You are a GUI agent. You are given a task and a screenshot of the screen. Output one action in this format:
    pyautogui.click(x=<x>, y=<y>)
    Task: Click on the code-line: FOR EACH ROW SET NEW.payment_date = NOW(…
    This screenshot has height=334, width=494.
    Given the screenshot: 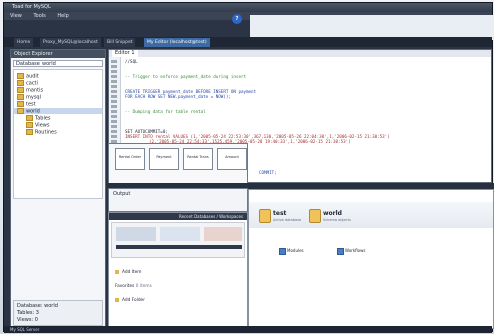 What is the action you would take?
    pyautogui.click(x=178, y=96)
    